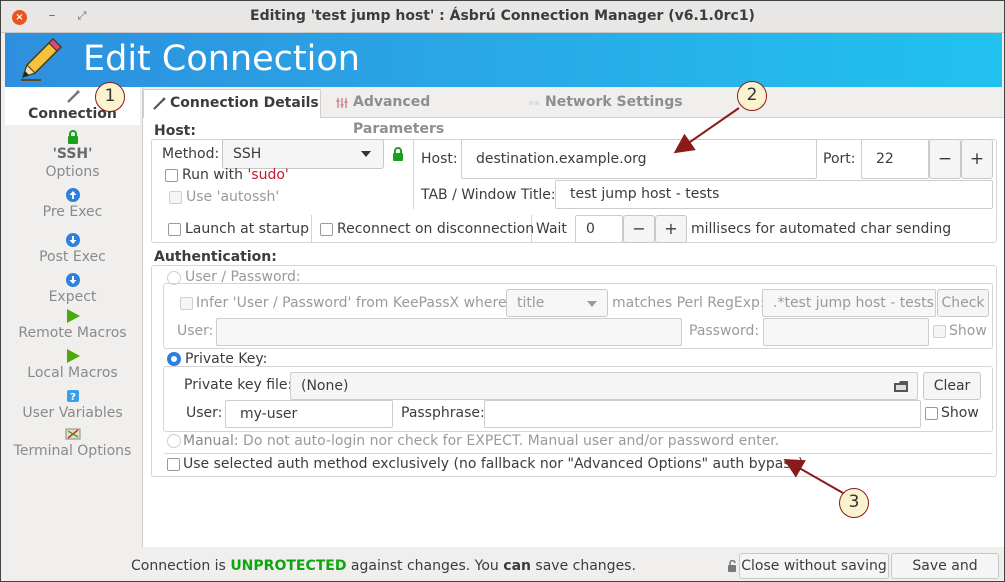  What do you see at coordinates (752, 96) in the screenshot?
I see `callout-2: 2` at bounding box center [752, 96].